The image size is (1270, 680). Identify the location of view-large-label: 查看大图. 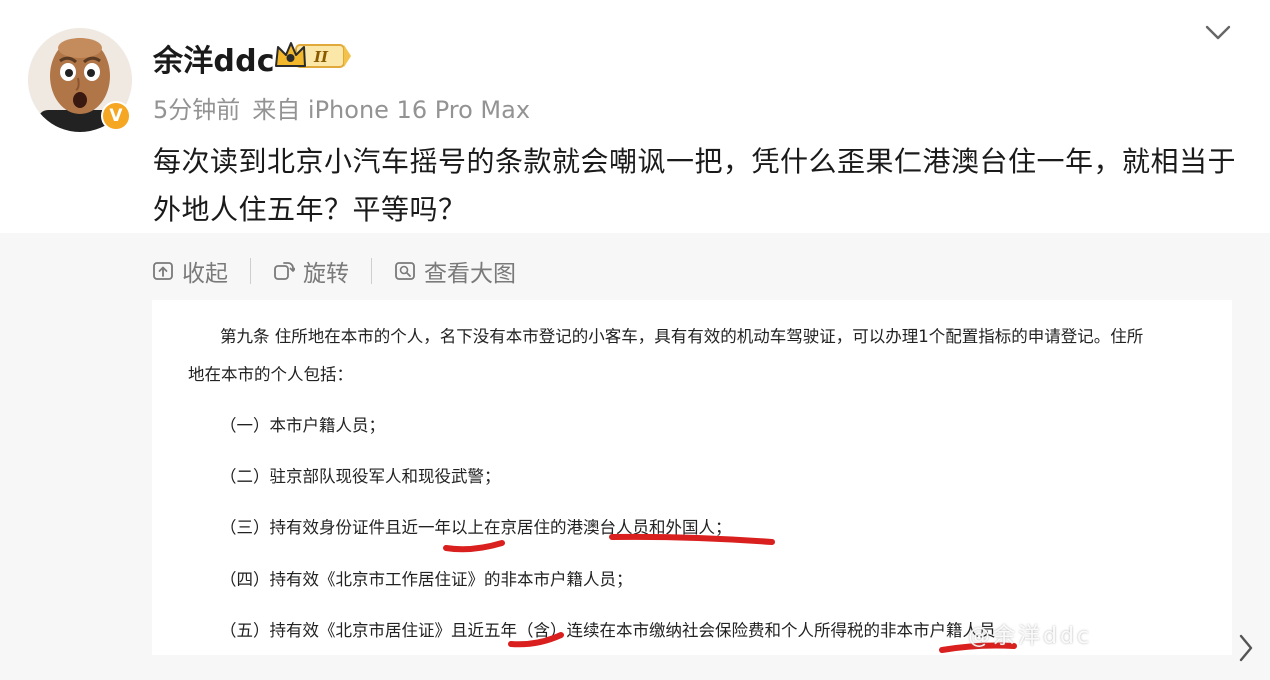
(470, 274).